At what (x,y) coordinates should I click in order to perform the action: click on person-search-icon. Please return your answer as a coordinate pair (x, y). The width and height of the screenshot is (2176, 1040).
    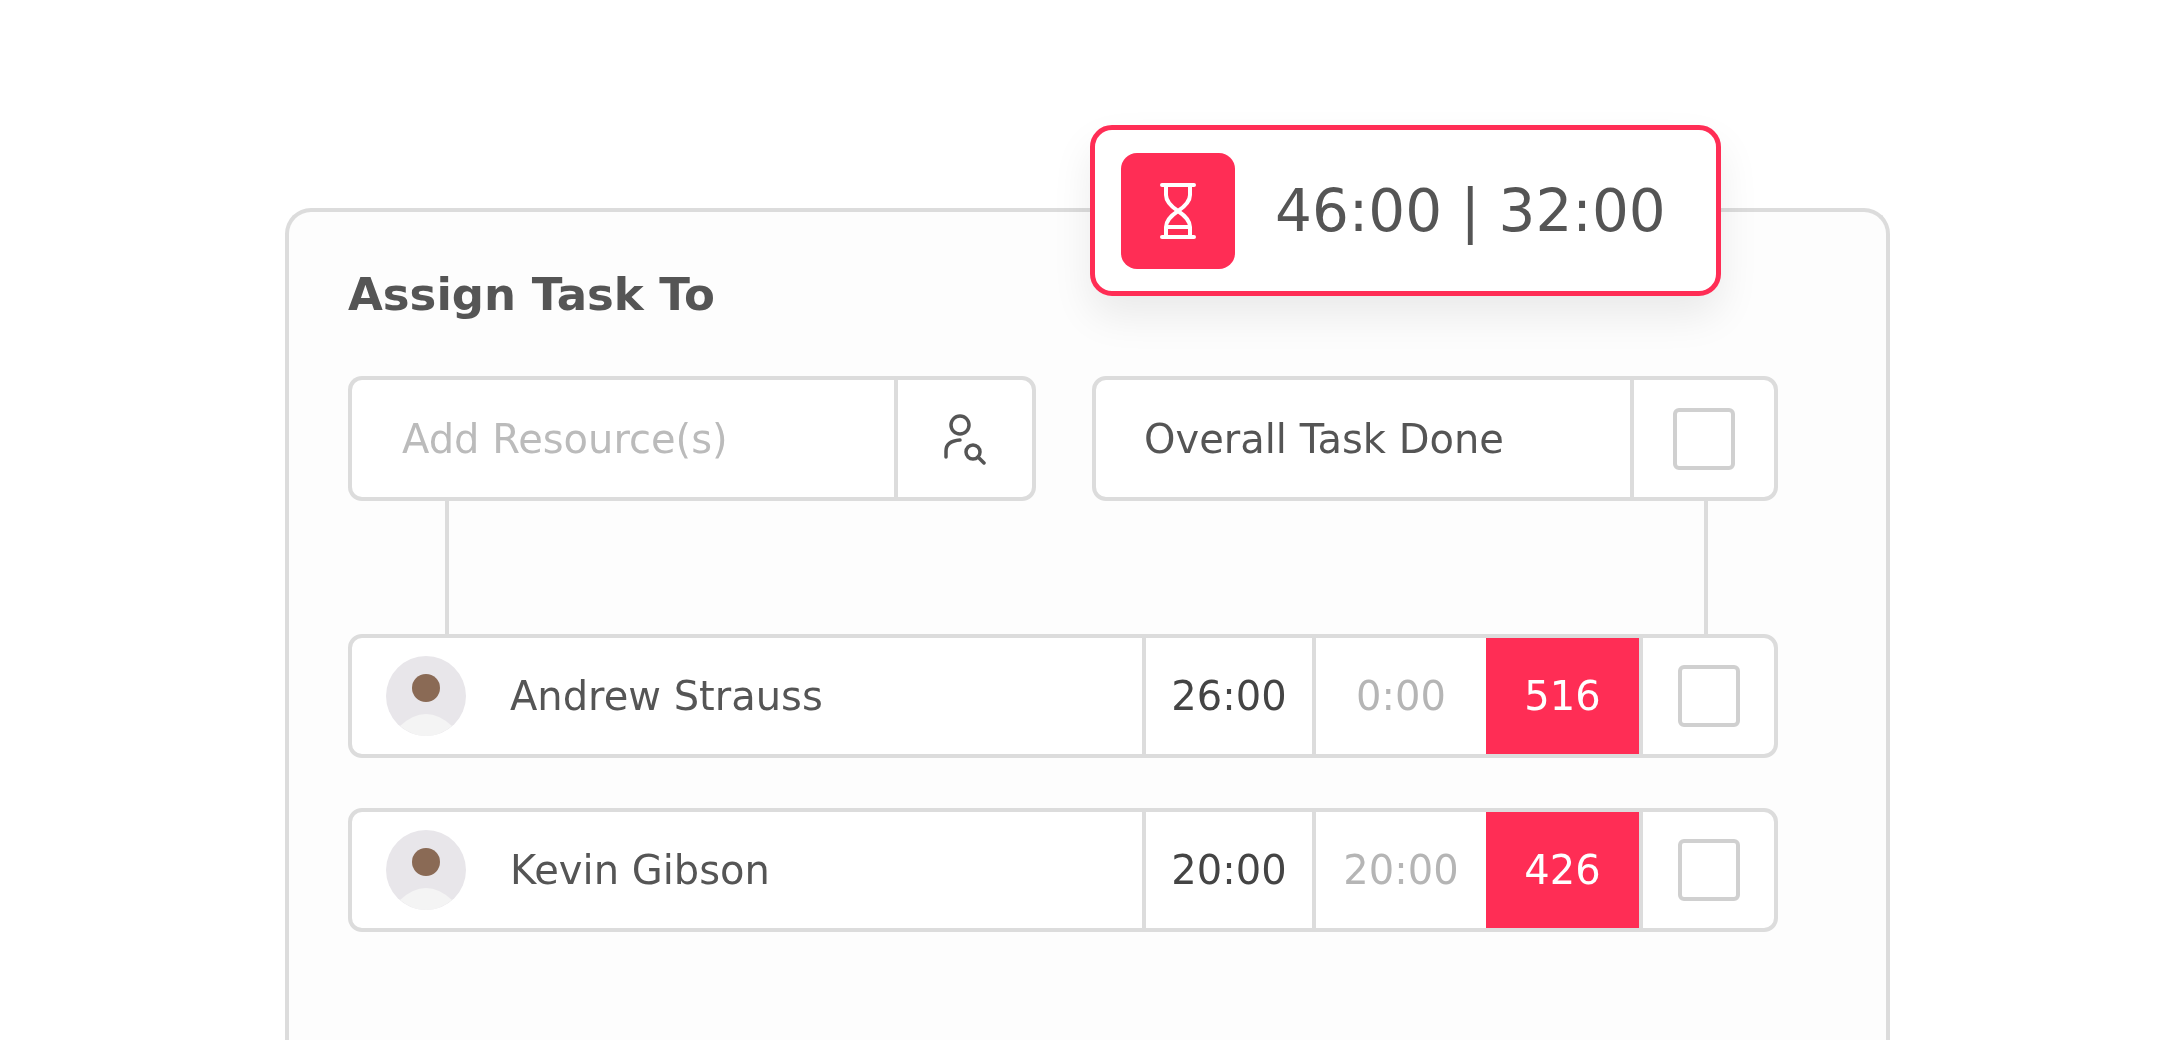
    Looking at the image, I should click on (965, 438).